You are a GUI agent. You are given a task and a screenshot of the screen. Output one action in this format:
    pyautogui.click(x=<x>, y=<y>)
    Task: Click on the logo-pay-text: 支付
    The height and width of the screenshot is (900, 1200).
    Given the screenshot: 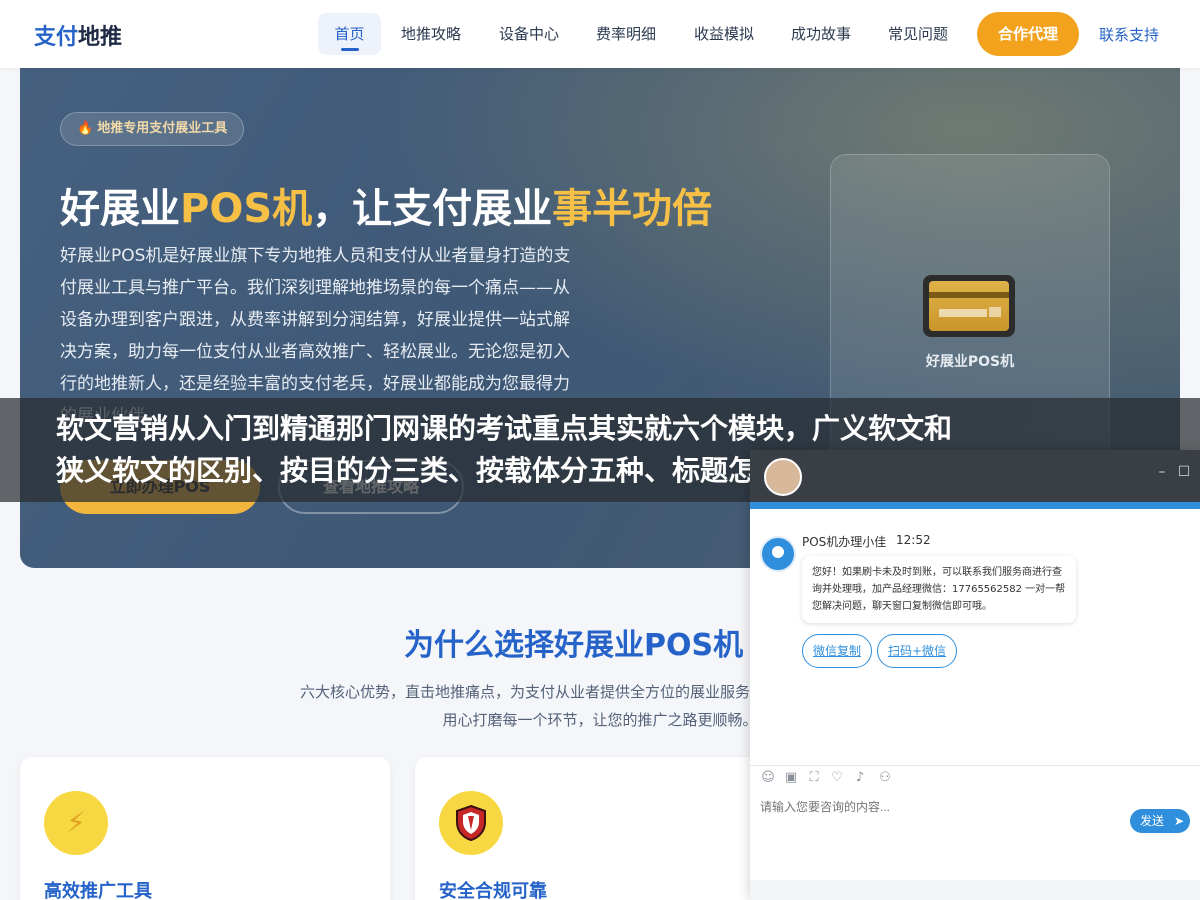 What is the action you would take?
    pyautogui.click(x=56, y=37)
    